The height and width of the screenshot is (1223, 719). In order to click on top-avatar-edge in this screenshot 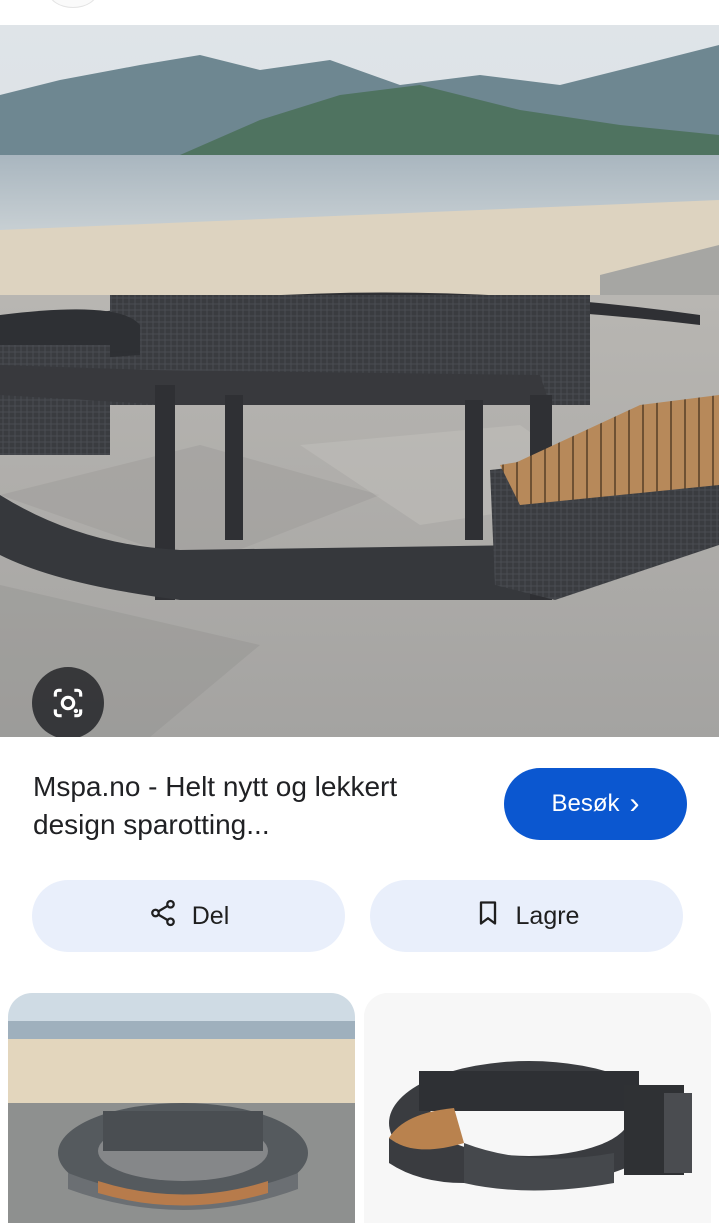, I will do `click(73, 4)`.